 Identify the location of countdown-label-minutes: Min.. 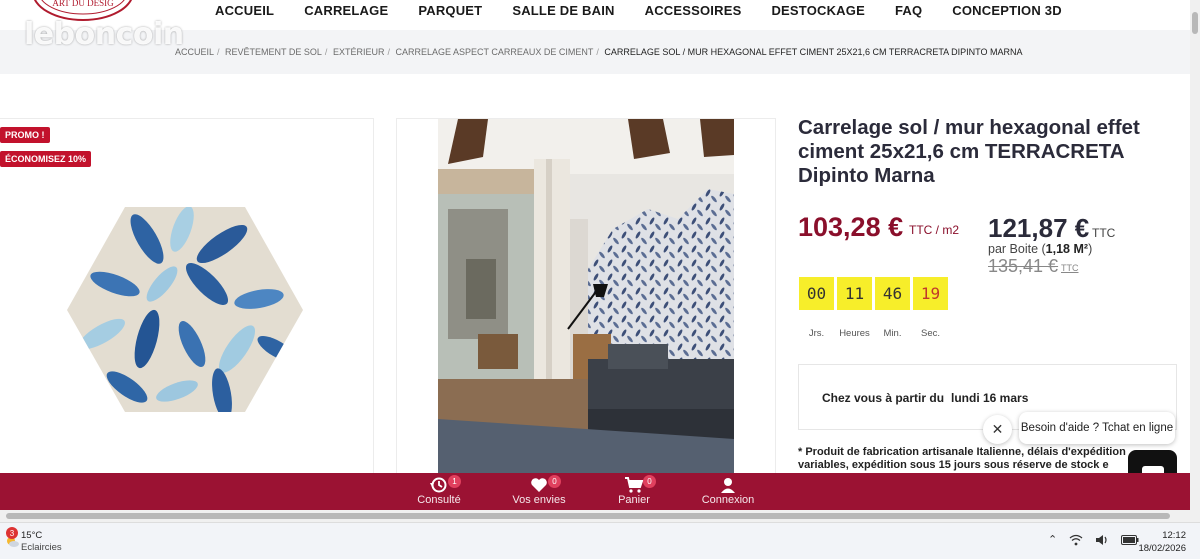
(892, 333).